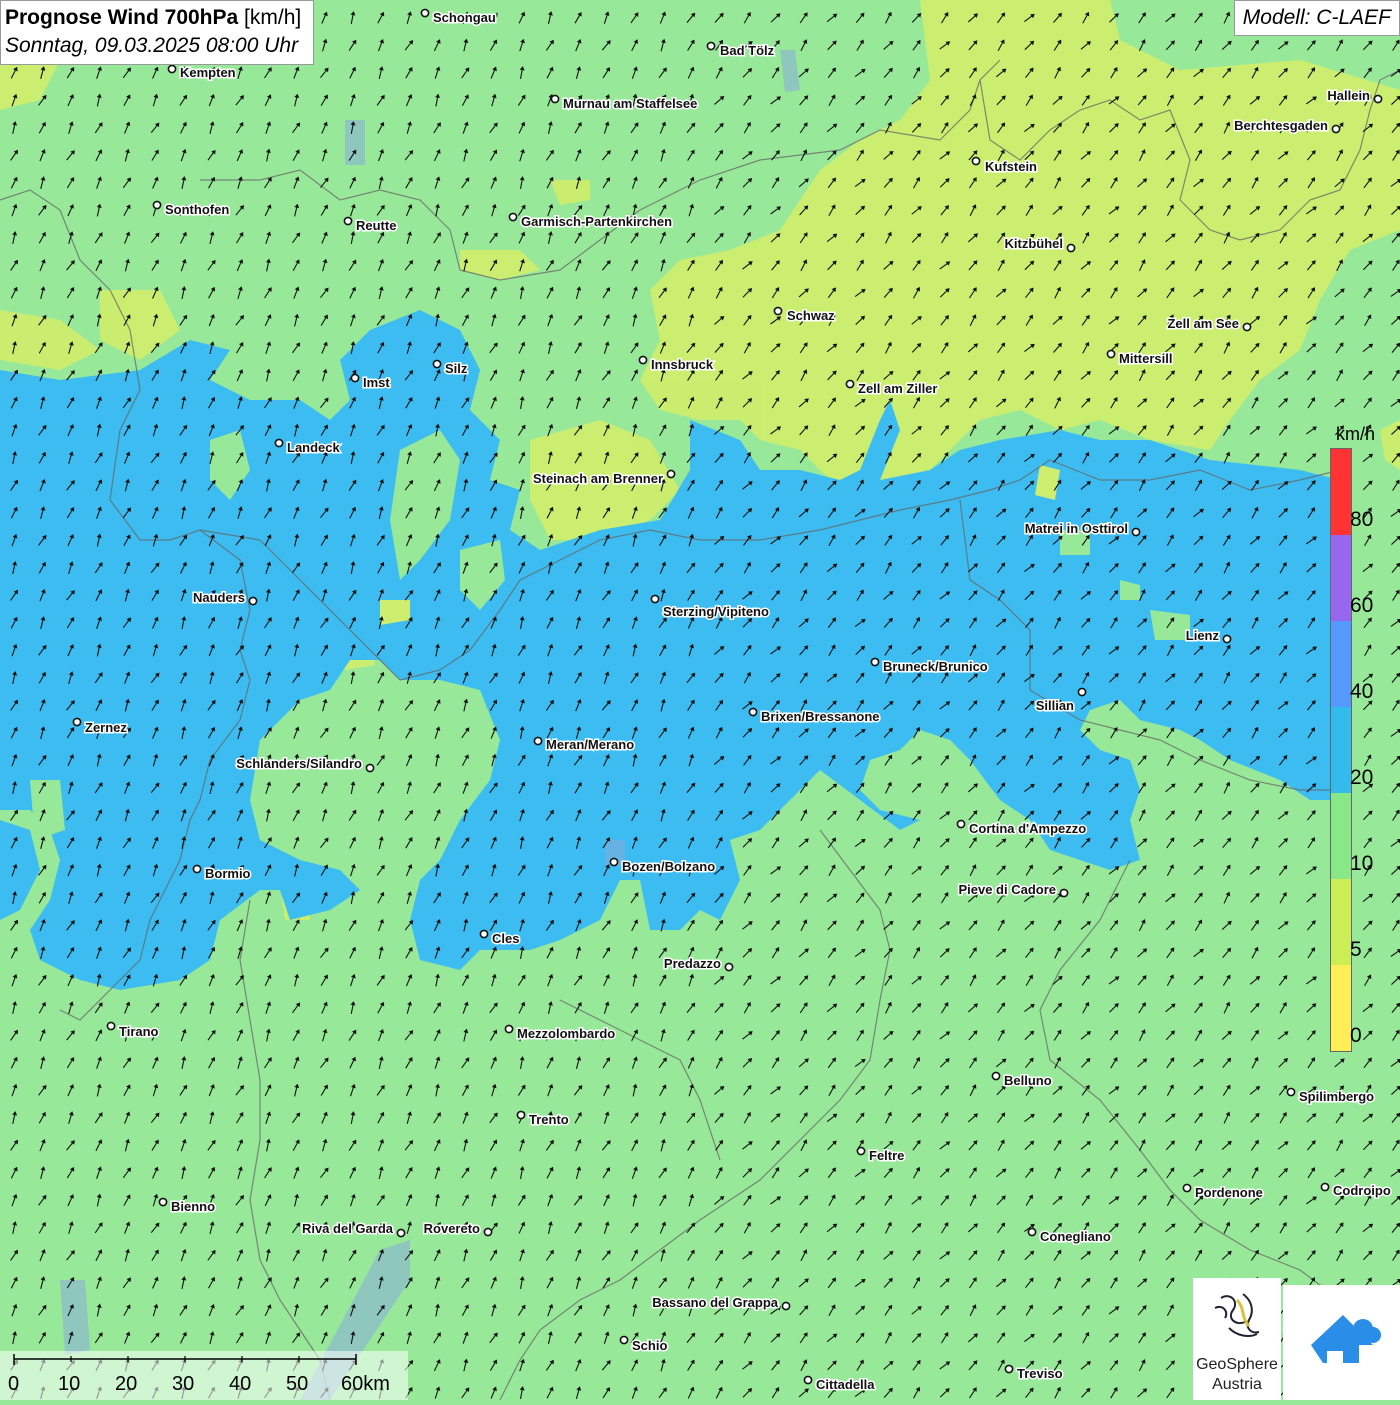 The image size is (1400, 1405). Describe the element at coordinates (452, 1228) in the screenshot. I see `city-label: Rovereto` at that location.